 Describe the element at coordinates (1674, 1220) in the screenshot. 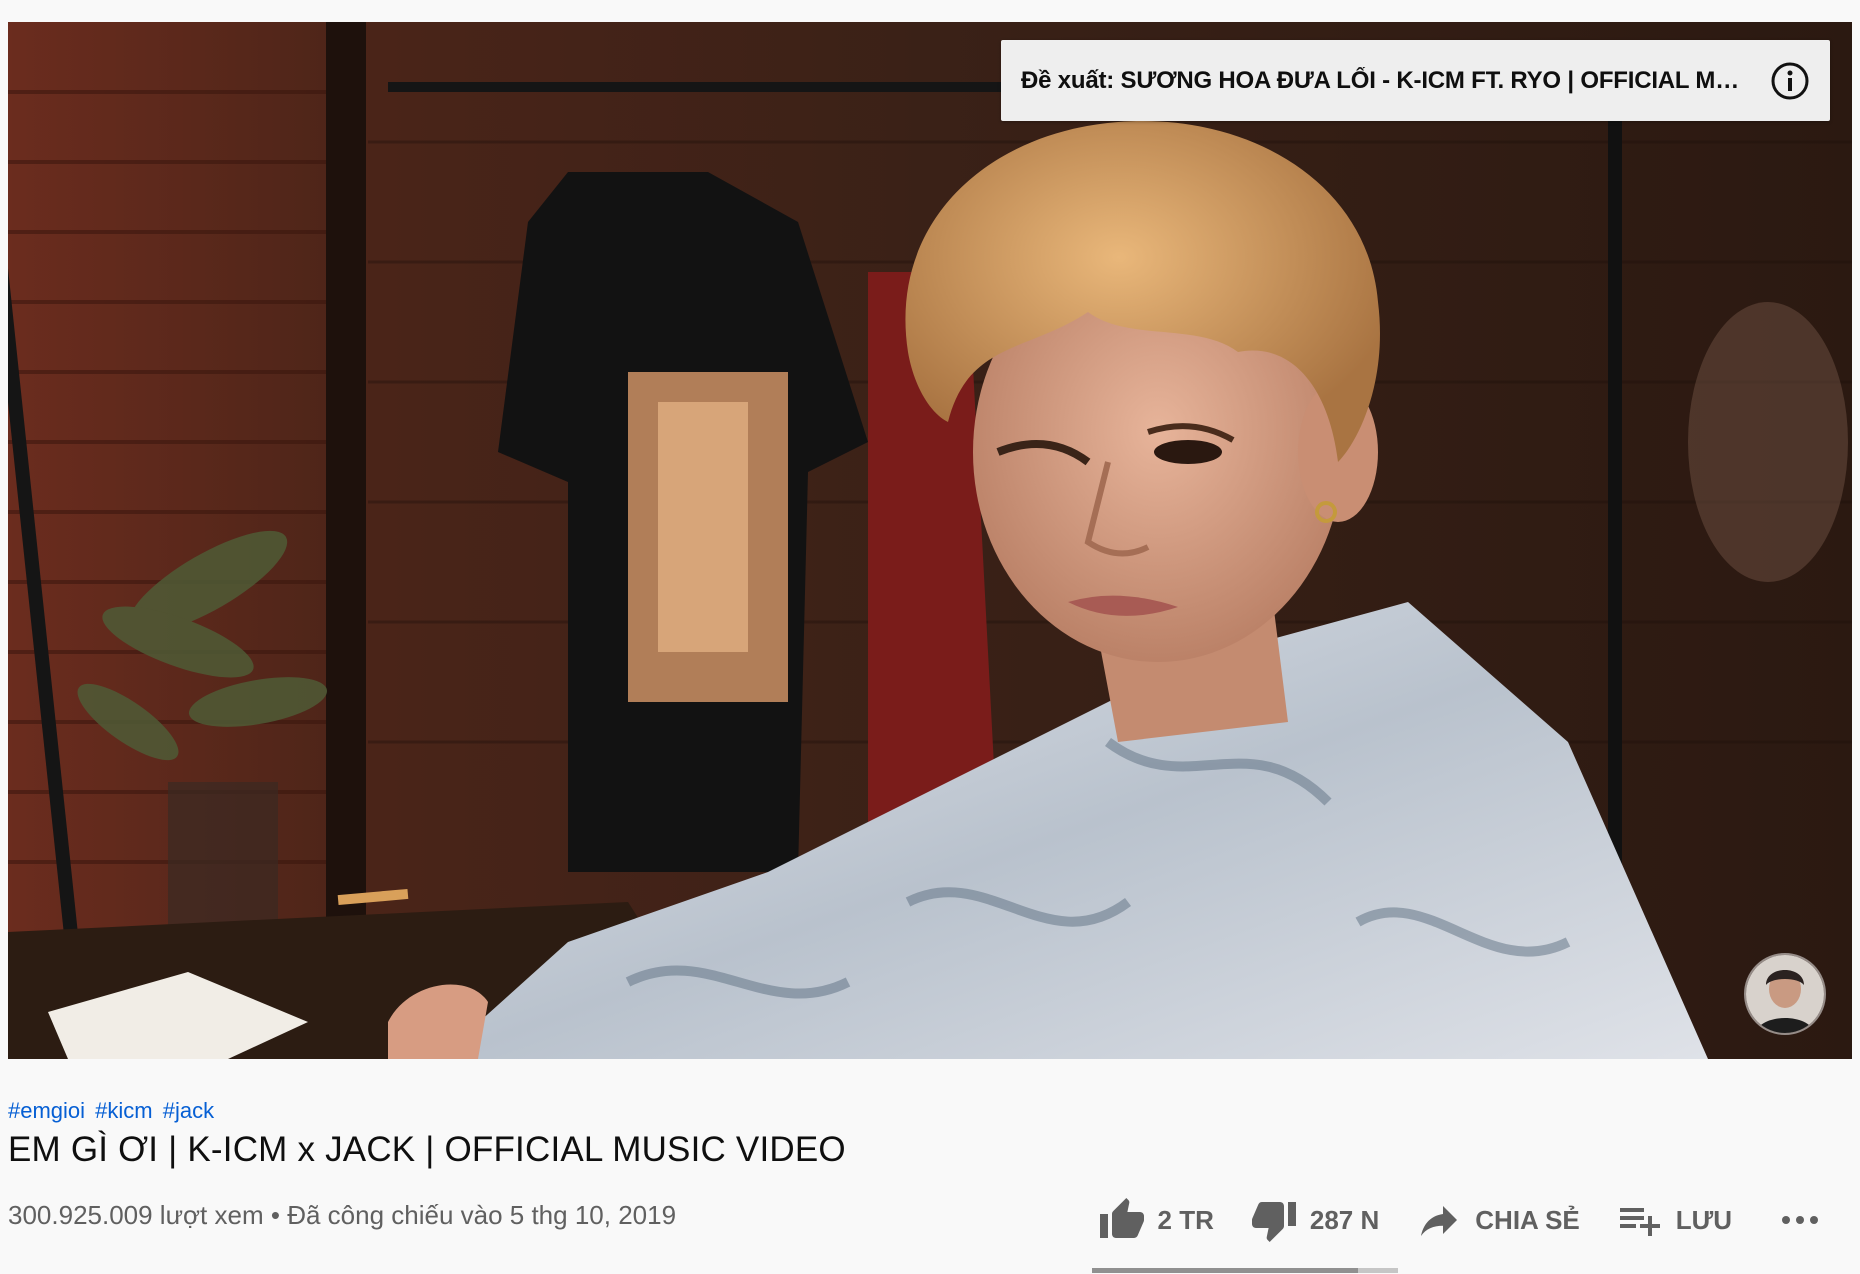

I see `save-button: LƯU` at that location.